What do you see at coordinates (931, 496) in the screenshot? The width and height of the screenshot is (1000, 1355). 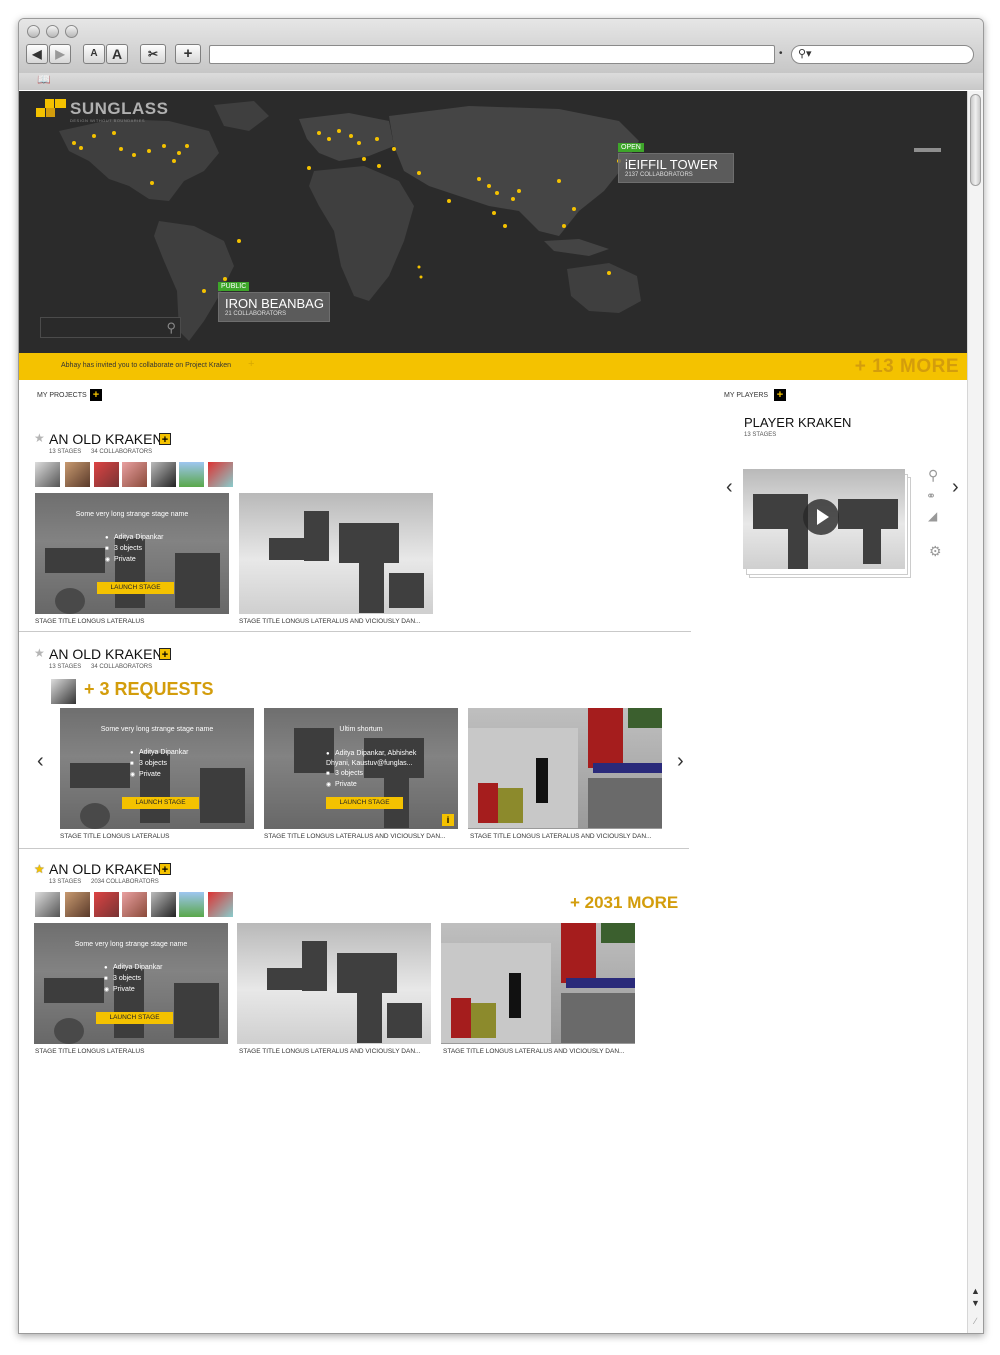 I see `link-icon: ⚭` at bounding box center [931, 496].